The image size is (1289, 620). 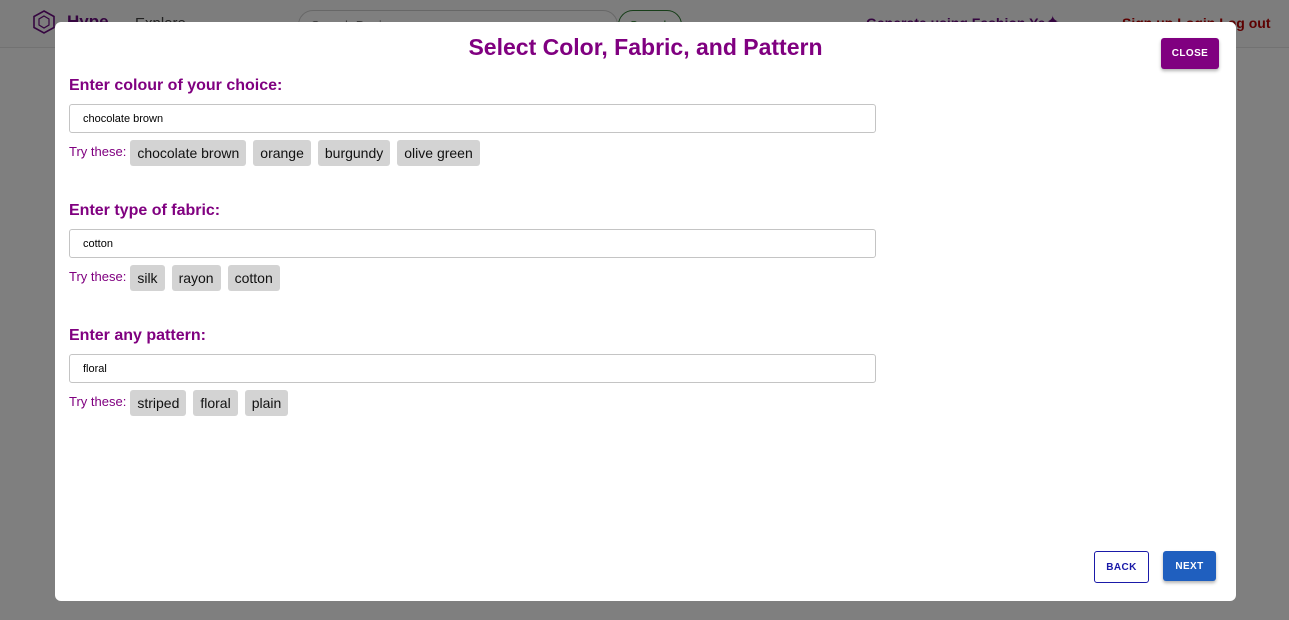 What do you see at coordinates (145, 210) in the screenshot?
I see `fabric-label: Enter type of fabric:` at bounding box center [145, 210].